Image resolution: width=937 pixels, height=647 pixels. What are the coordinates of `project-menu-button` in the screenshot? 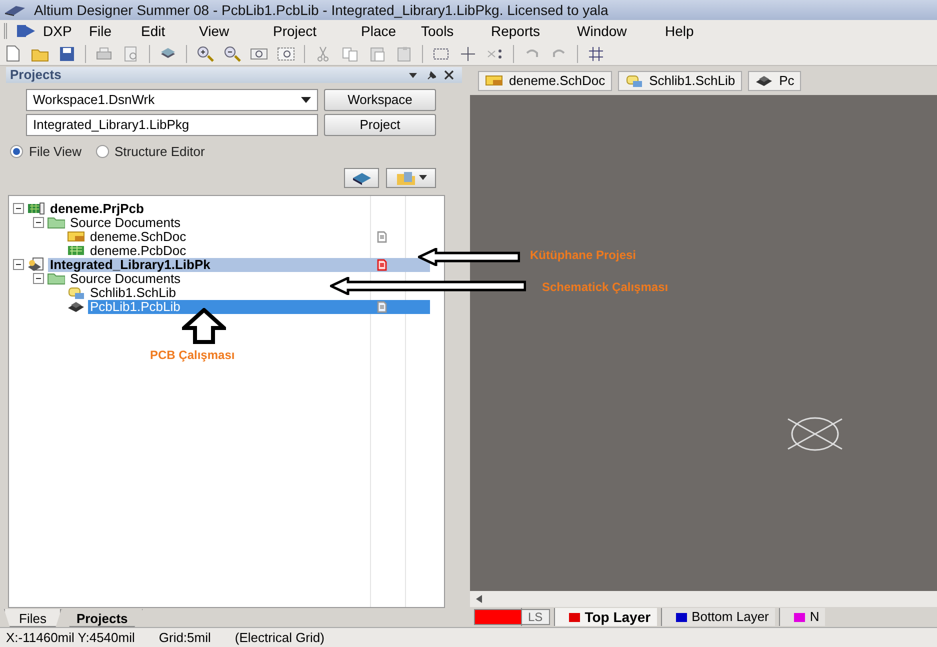 It's located at (411, 178).